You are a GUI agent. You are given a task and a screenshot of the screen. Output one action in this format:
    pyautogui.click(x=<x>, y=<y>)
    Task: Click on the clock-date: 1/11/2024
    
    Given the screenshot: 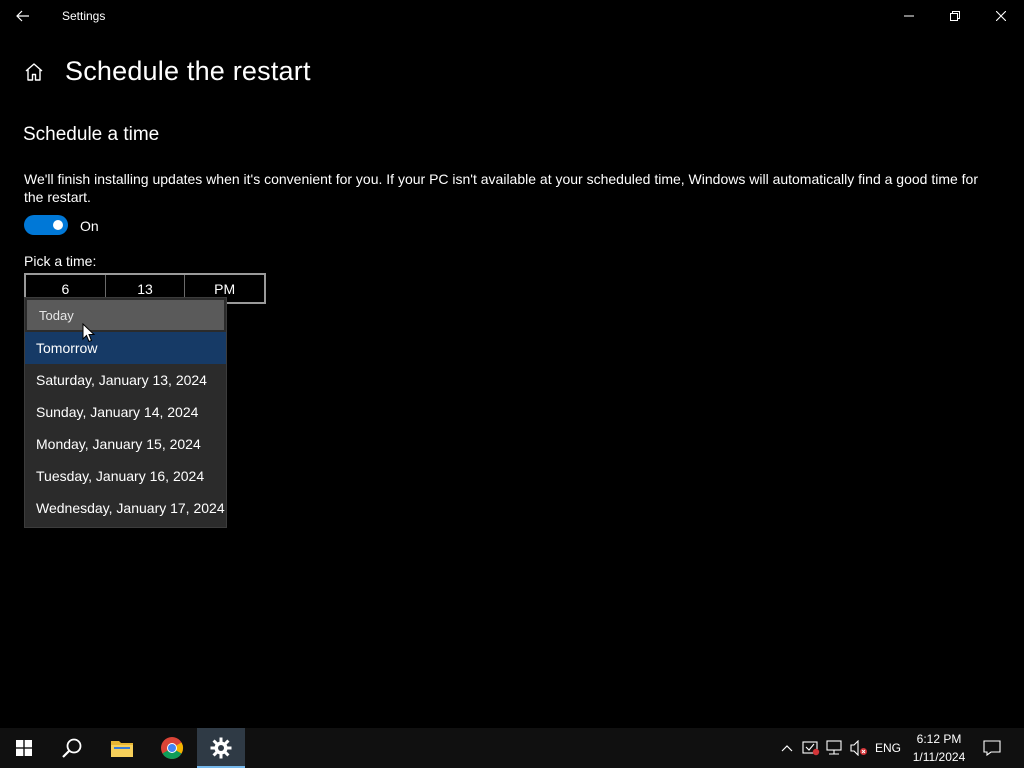 What is the action you would take?
    pyautogui.click(x=939, y=757)
    